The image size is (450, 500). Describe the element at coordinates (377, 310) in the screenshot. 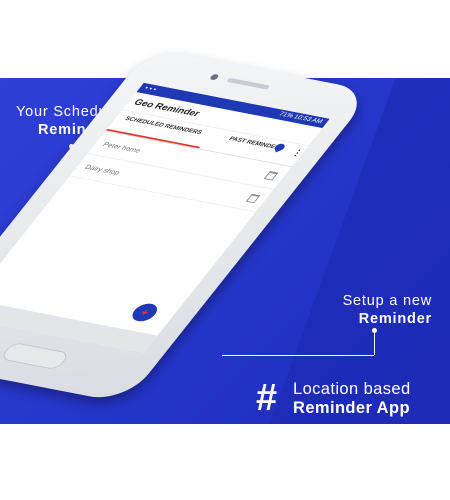

I see `setup-callout: Setup a new Reminder` at that location.